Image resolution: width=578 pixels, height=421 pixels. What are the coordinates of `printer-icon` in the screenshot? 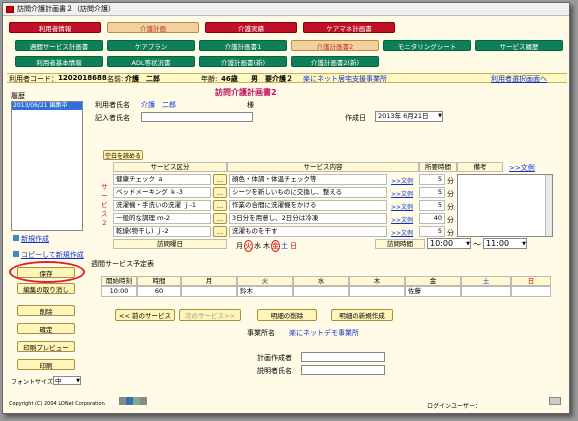 It's located at (555, 401).